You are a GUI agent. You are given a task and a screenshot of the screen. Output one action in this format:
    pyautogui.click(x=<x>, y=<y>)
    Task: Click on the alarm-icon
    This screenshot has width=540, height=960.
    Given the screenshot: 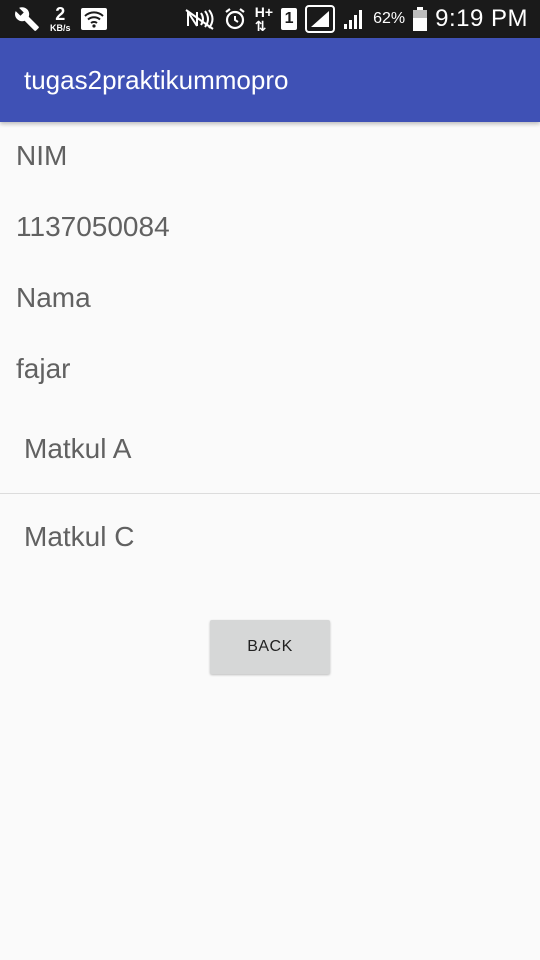 What is the action you would take?
    pyautogui.click(x=235, y=19)
    